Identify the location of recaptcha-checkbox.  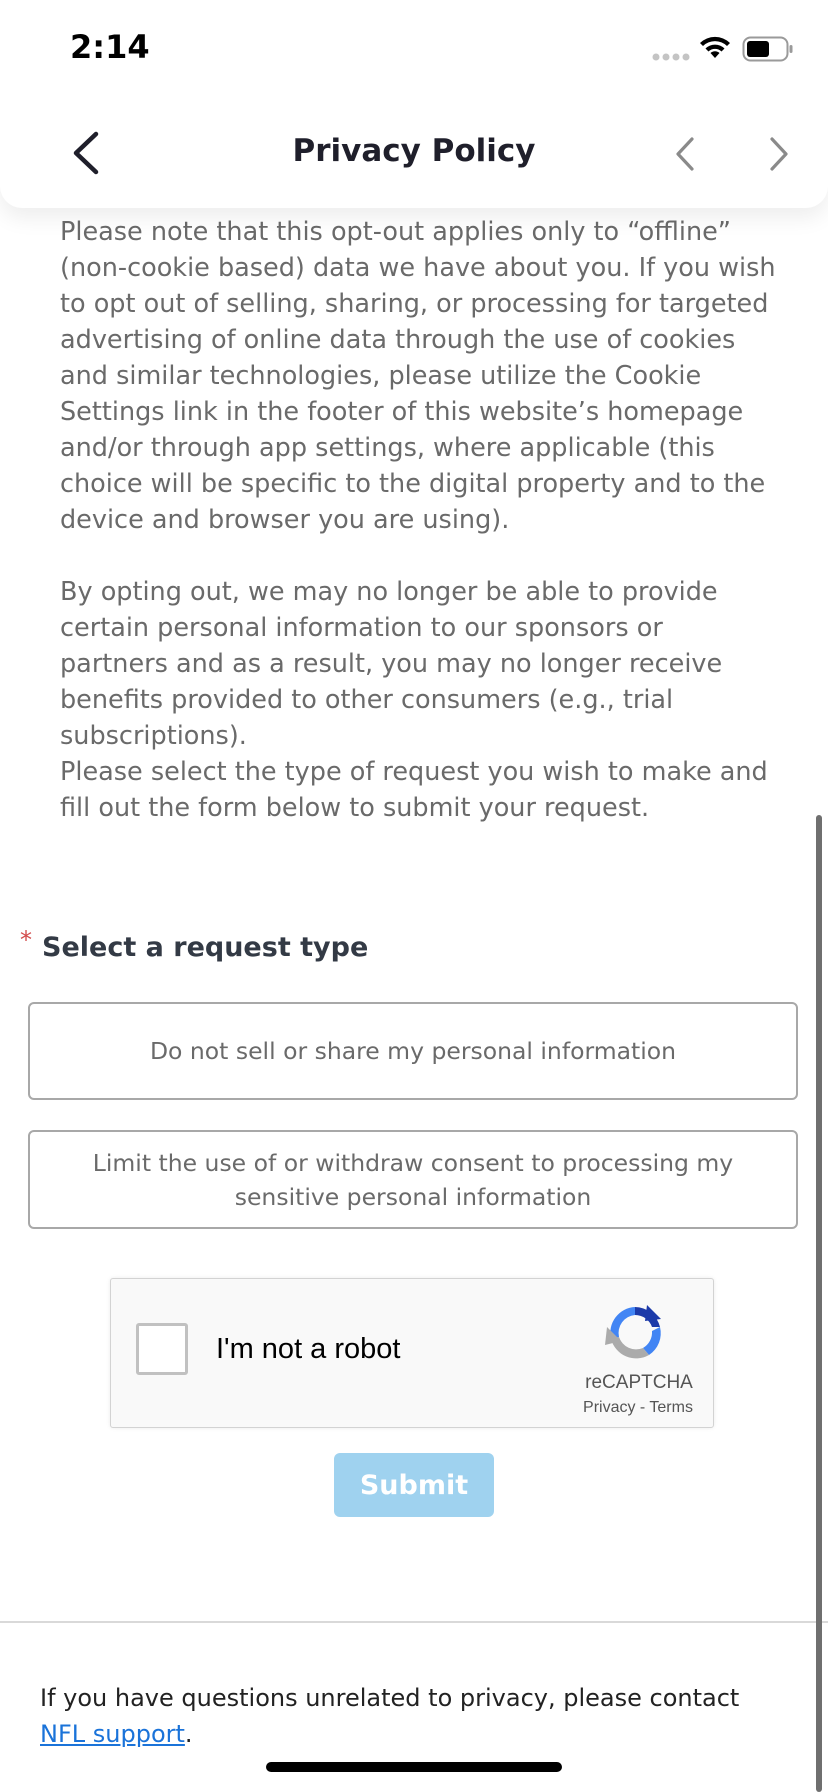
(162, 1349).